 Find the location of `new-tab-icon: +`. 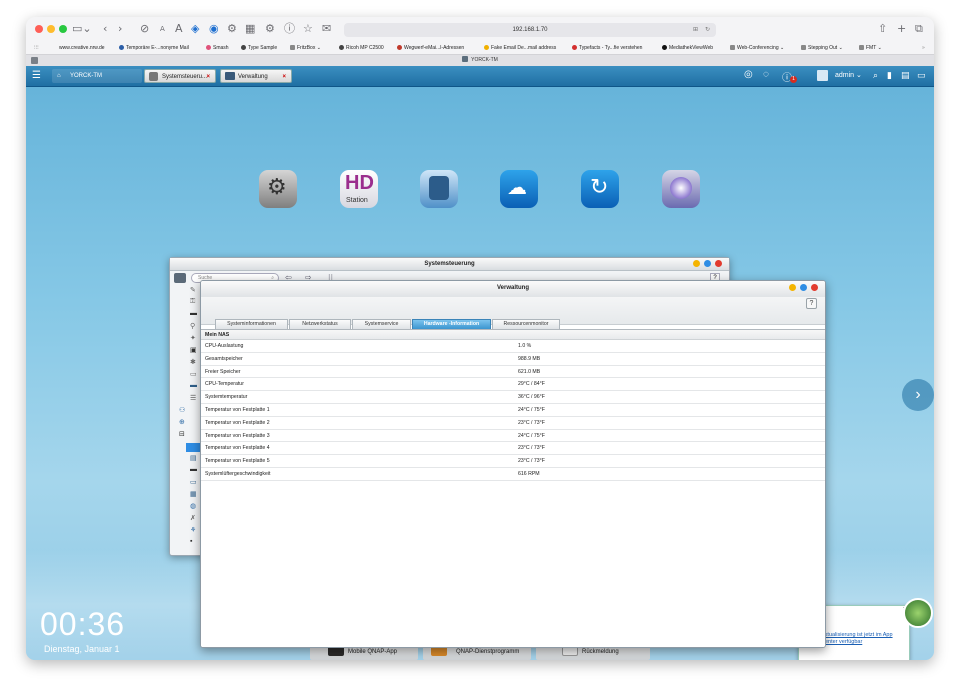

new-tab-icon: + is located at coordinates (901, 29).